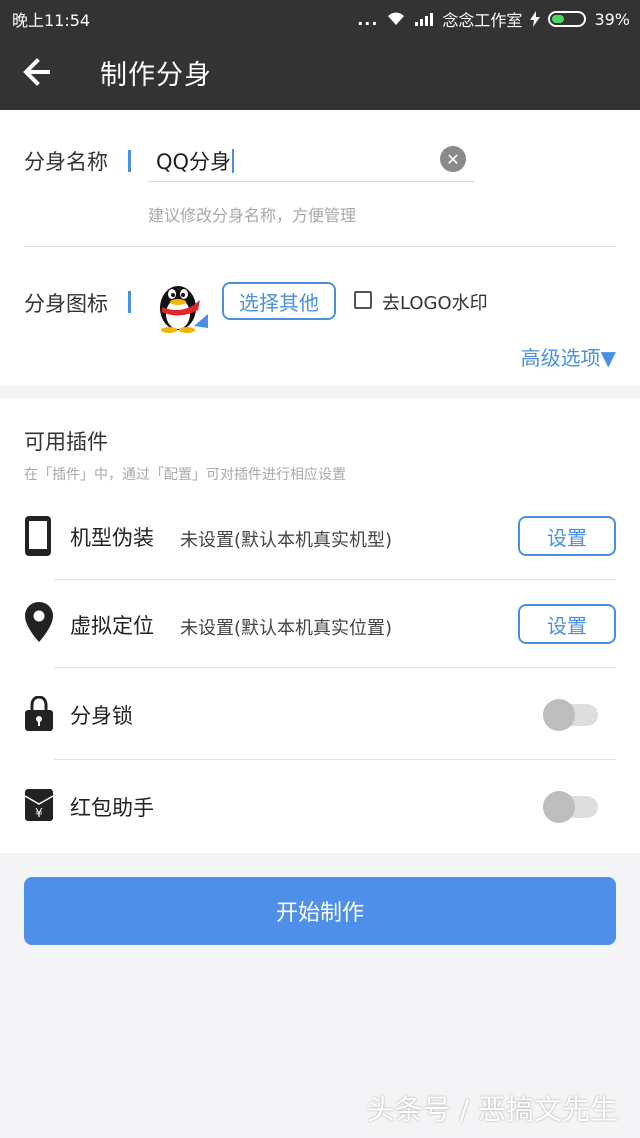 Image resolution: width=640 pixels, height=1138 pixels. I want to click on cellular-signal-icon, so click(424, 19).